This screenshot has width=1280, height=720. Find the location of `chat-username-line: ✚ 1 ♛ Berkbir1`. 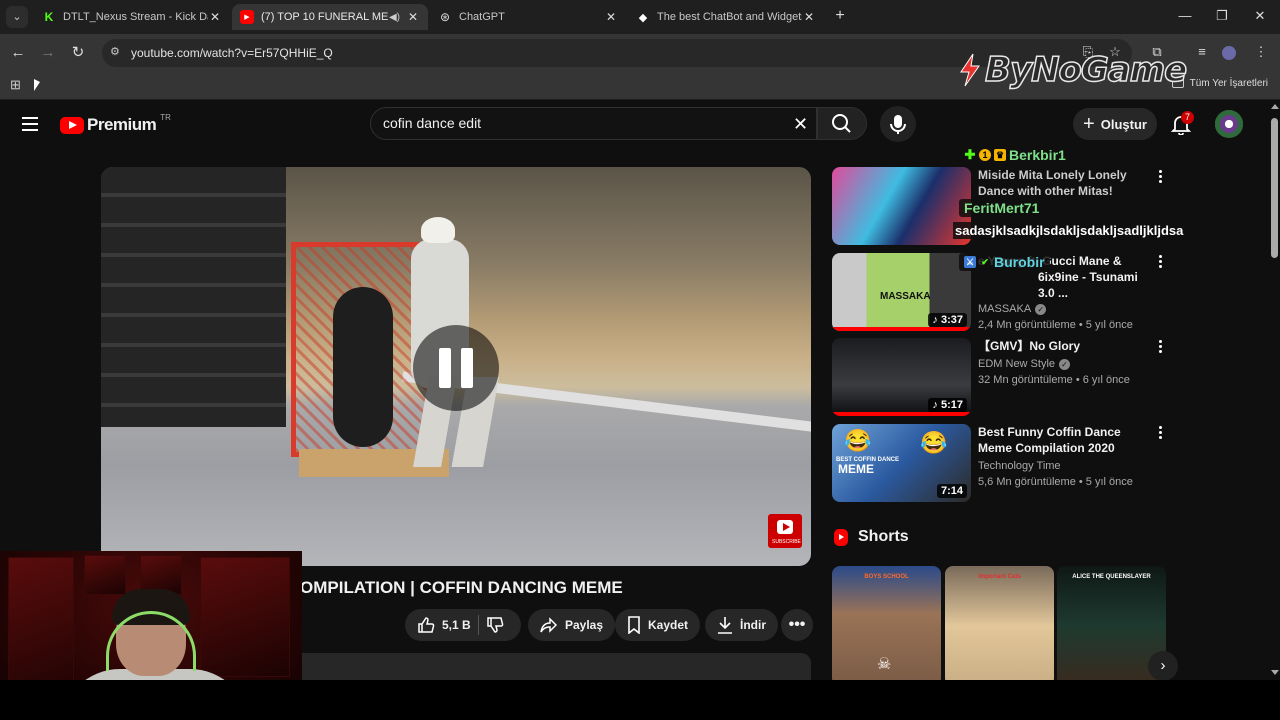

chat-username-line: ✚ 1 ♛ Berkbir1 is located at coordinates (1015, 155).